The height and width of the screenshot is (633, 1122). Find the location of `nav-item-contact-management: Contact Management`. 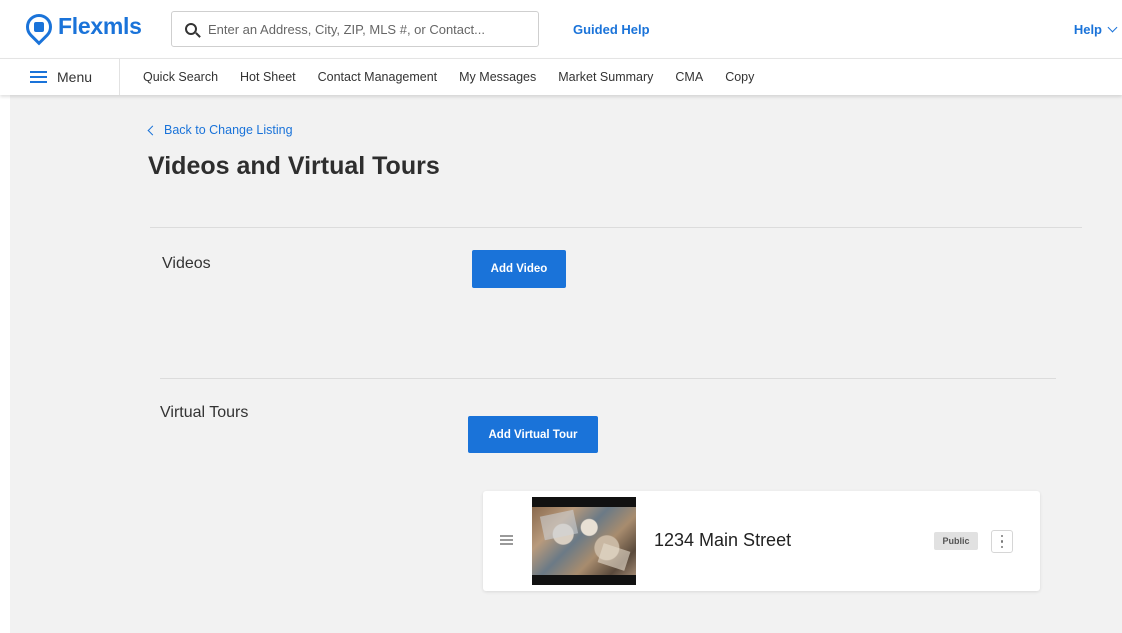

nav-item-contact-management: Contact Management is located at coordinates (378, 77).